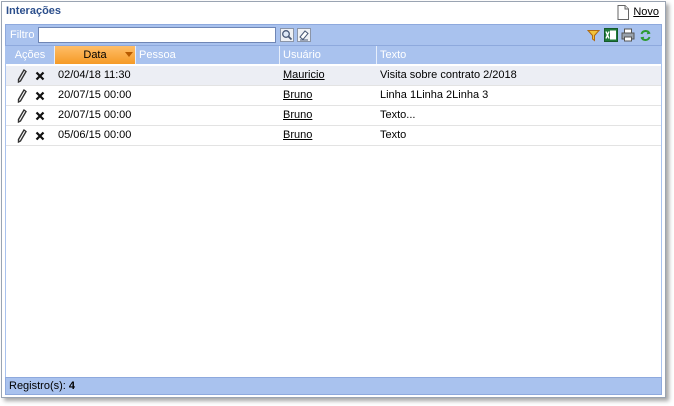 Image resolution: width=674 pixels, height=406 pixels. What do you see at coordinates (34, 11) in the screenshot?
I see `window-title: Interações` at bounding box center [34, 11].